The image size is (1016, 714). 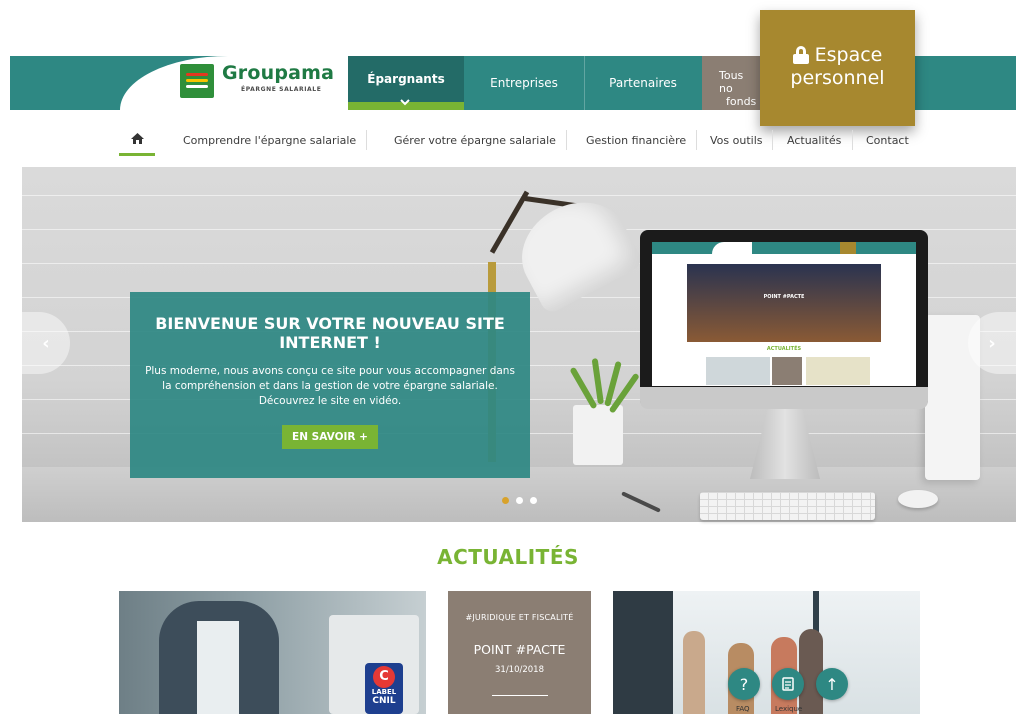 I want to click on monitor: POINT #PACTE ACTUALITÉS, so click(x=784, y=319).